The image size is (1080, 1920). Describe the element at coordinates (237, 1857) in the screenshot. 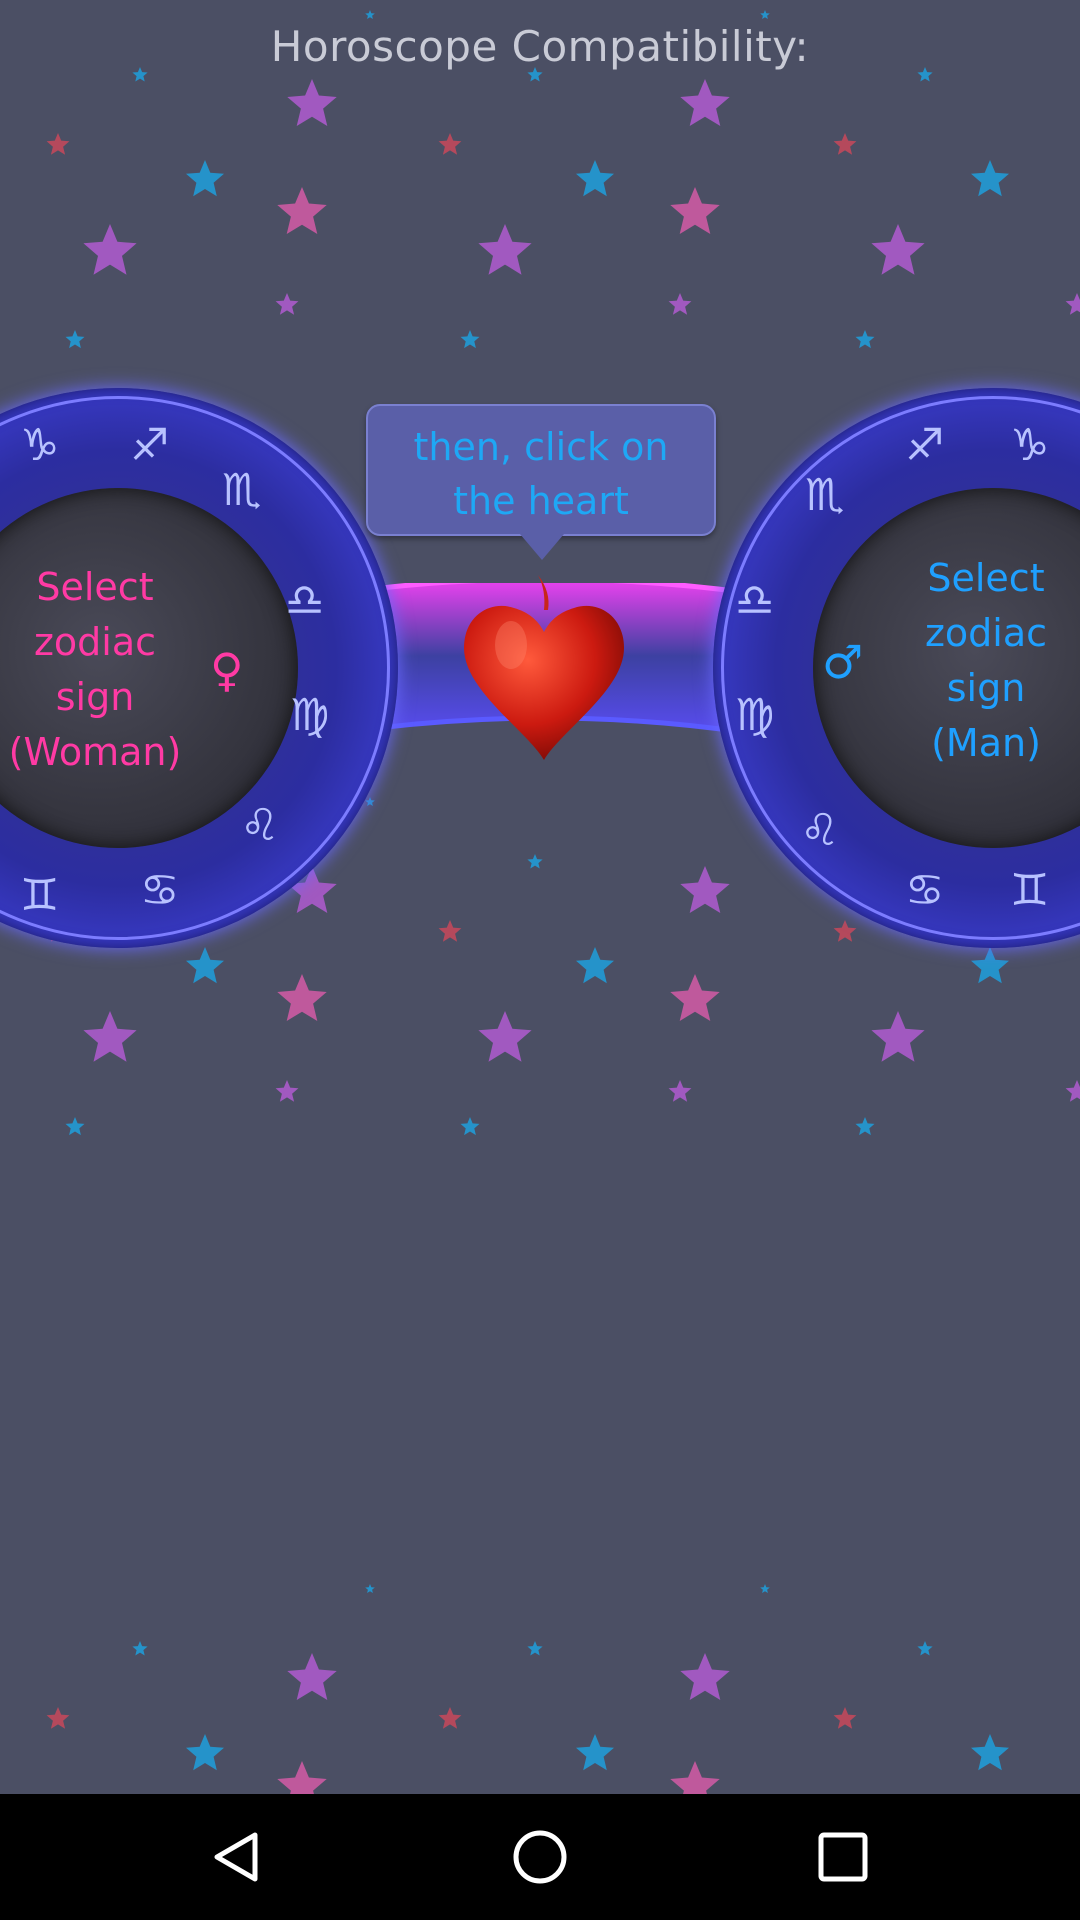

I see `back-triangle-icon` at that location.